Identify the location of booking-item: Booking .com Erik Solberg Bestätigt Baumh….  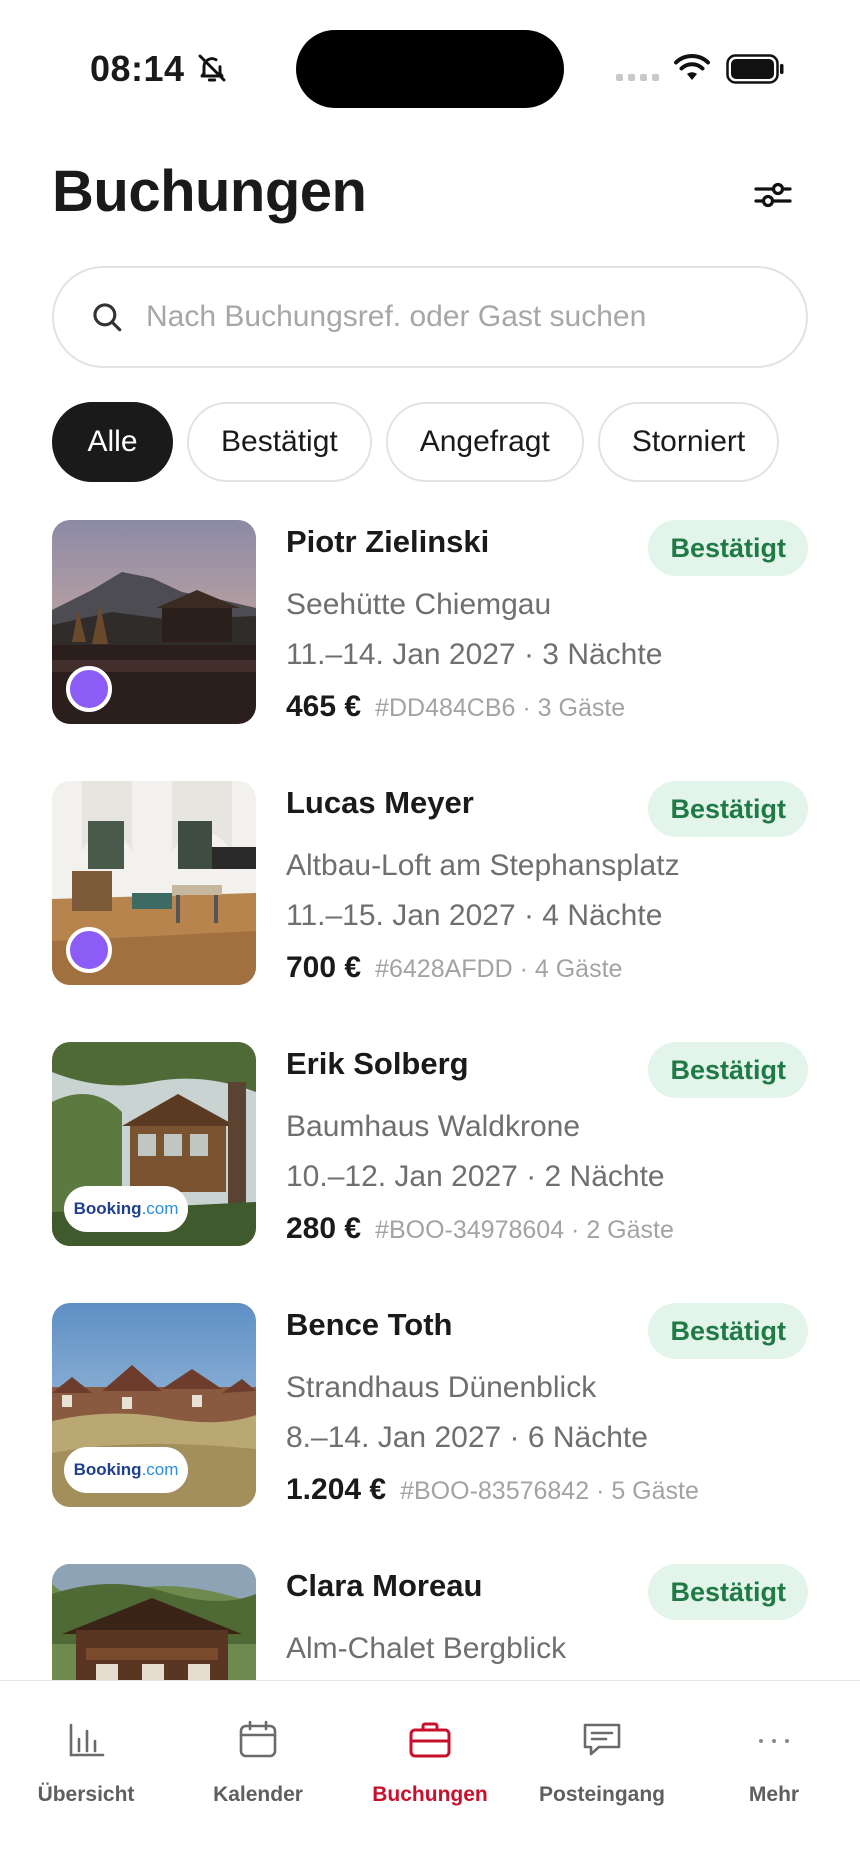
(430, 1145).